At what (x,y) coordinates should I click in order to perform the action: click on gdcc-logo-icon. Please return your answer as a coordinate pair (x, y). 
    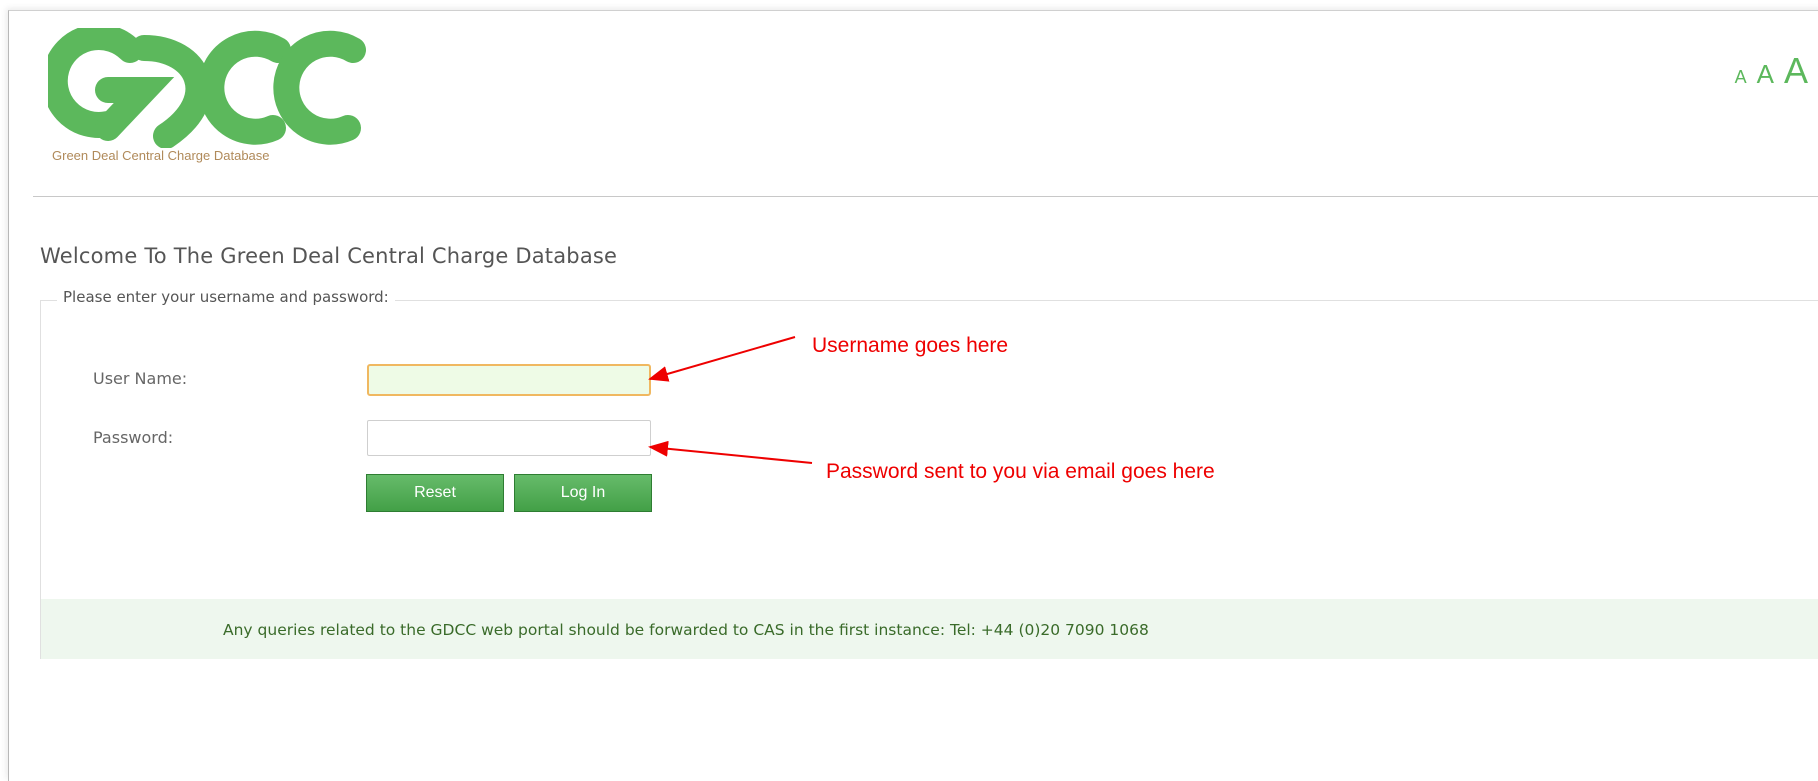
    Looking at the image, I should click on (207, 88).